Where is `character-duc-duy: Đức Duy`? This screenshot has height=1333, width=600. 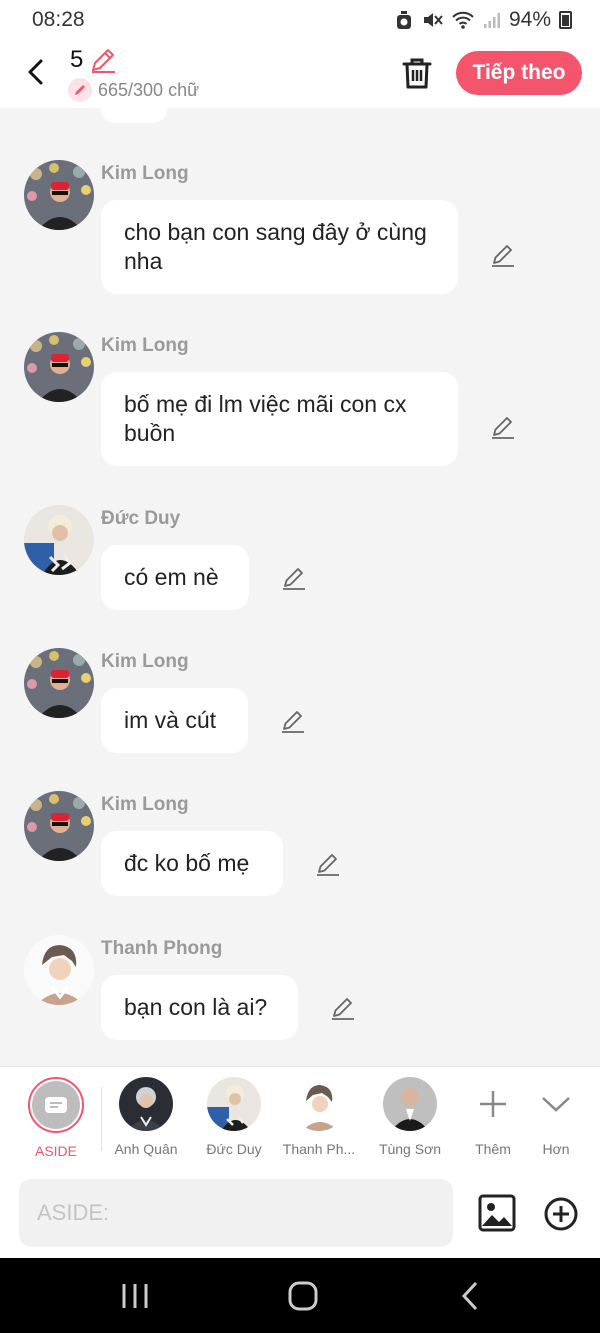 character-duc-duy: Đức Duy is located at coordinates (234, 1117).